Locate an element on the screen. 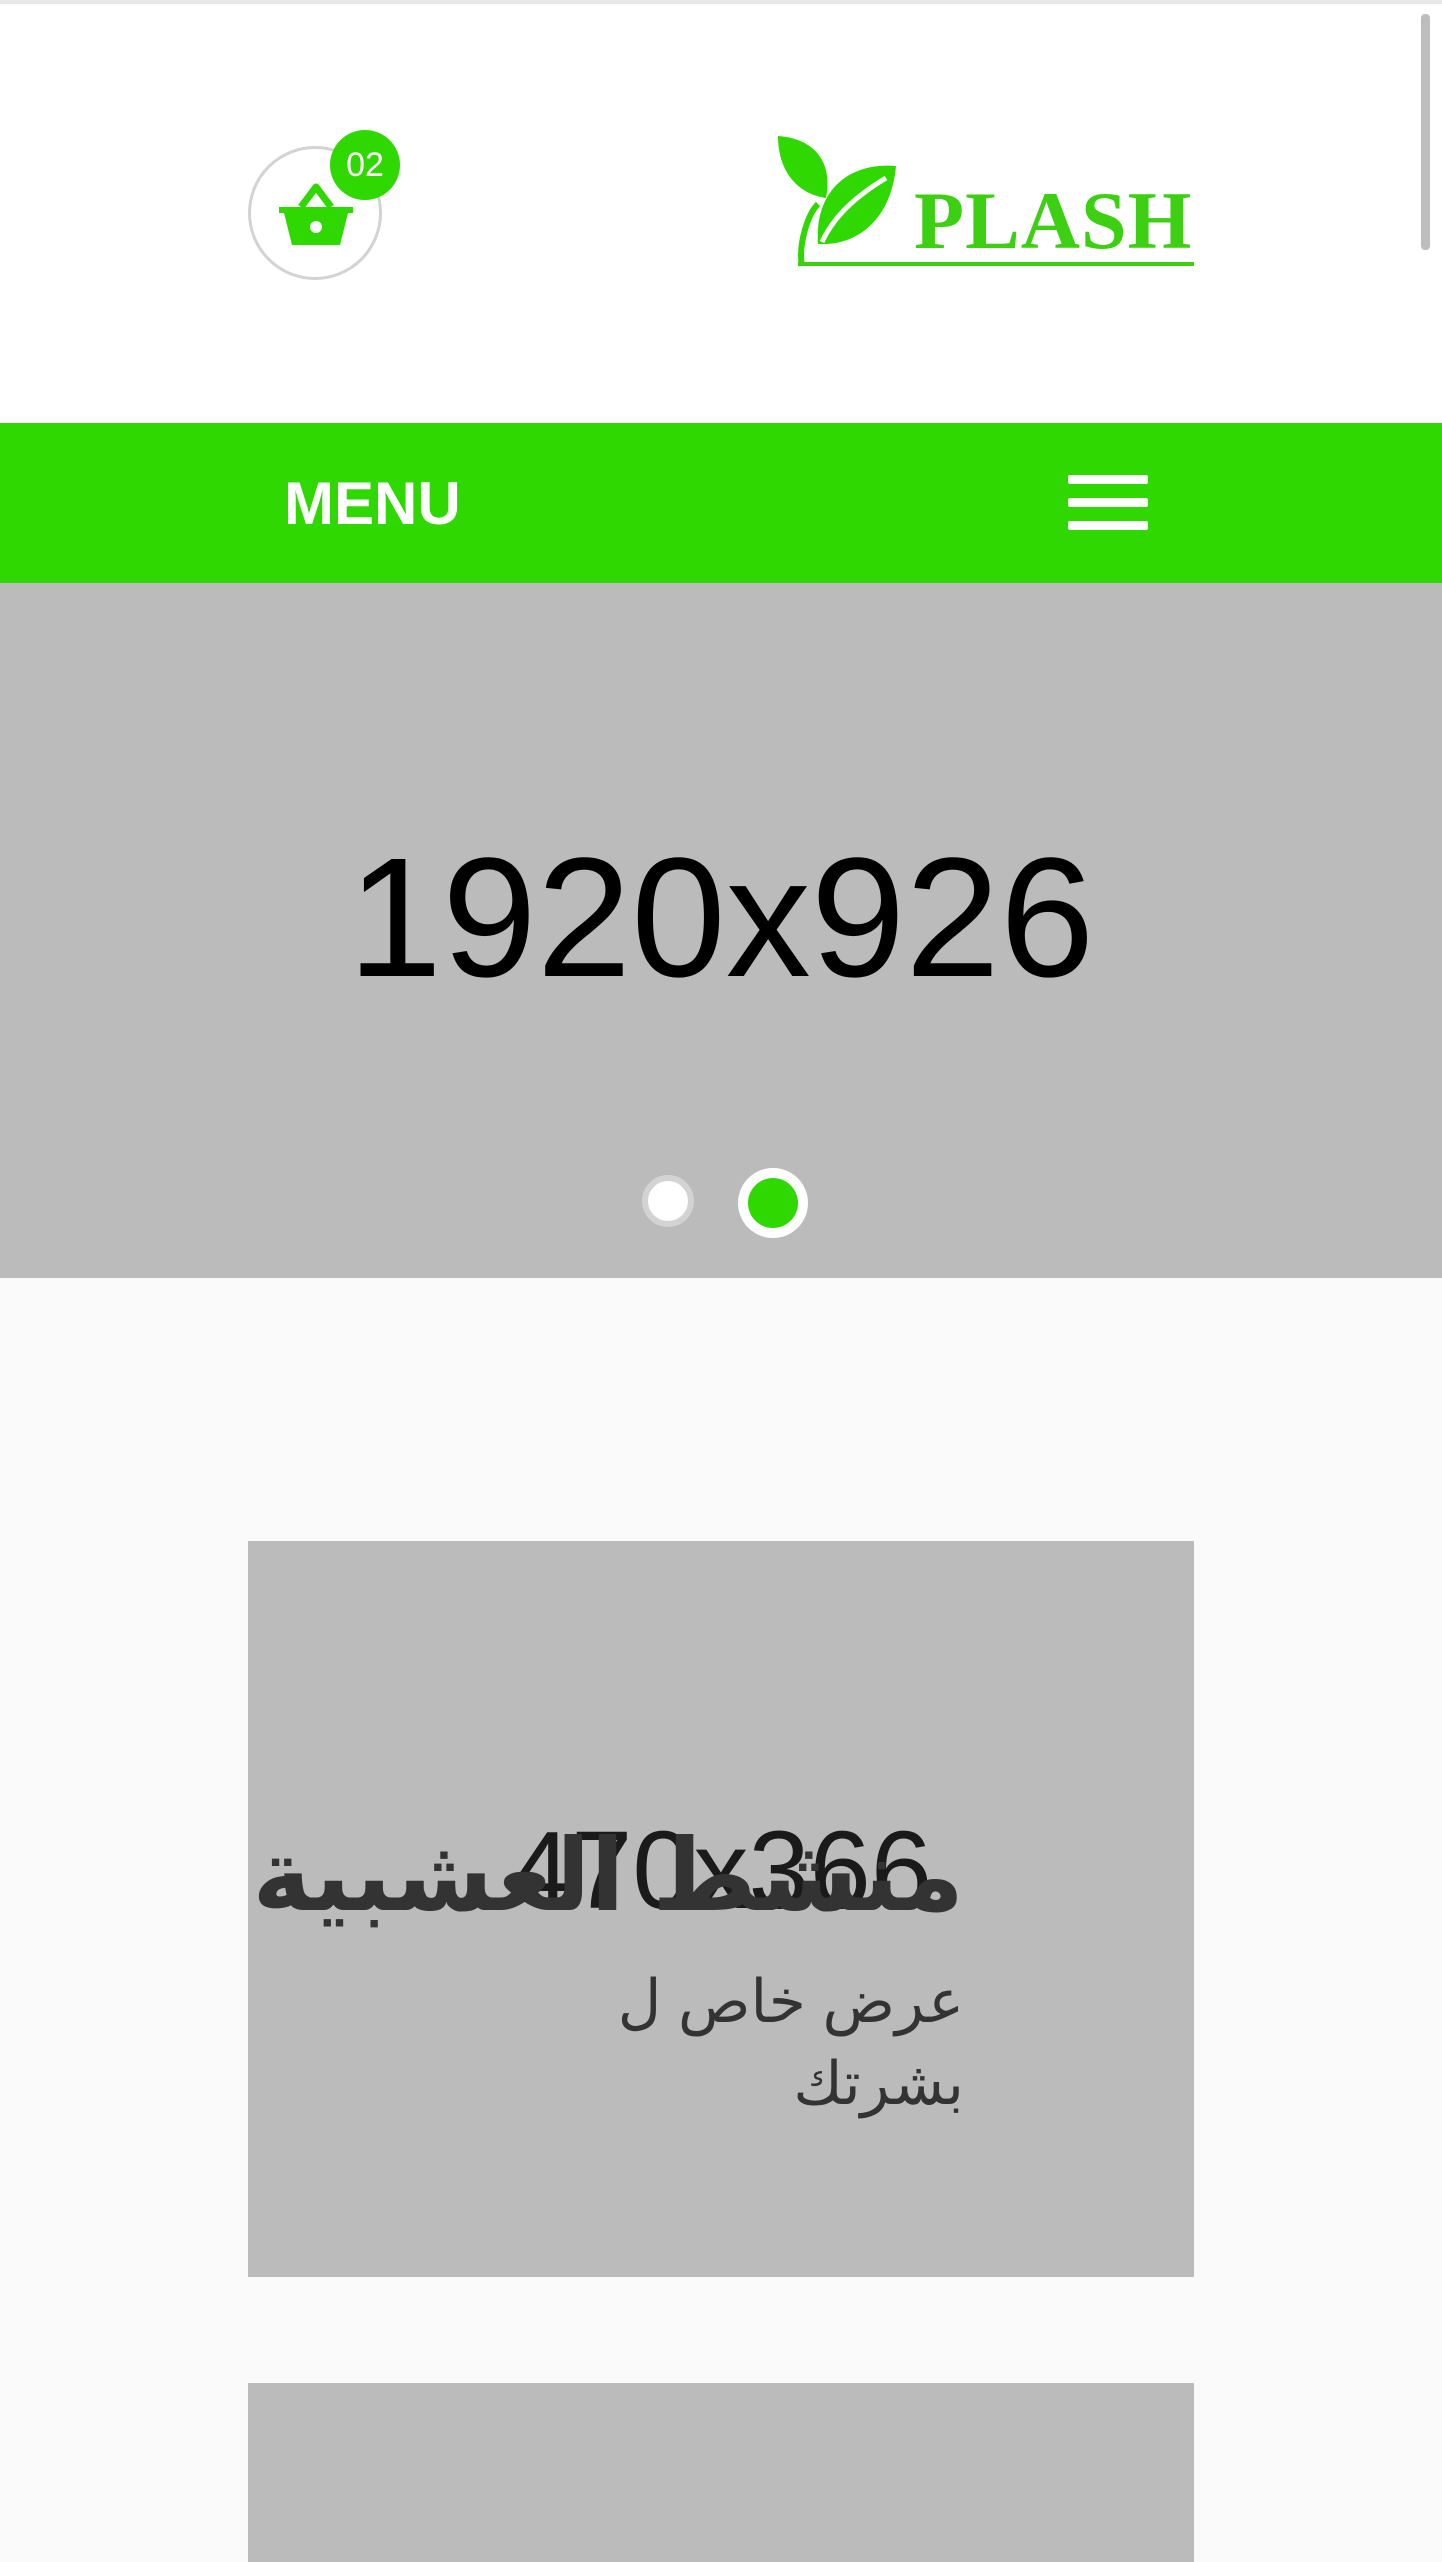 Image resolution: width=1442 pixels, height=2562 pixels. leaf-logo-icon is located at coordinates (837, 201).